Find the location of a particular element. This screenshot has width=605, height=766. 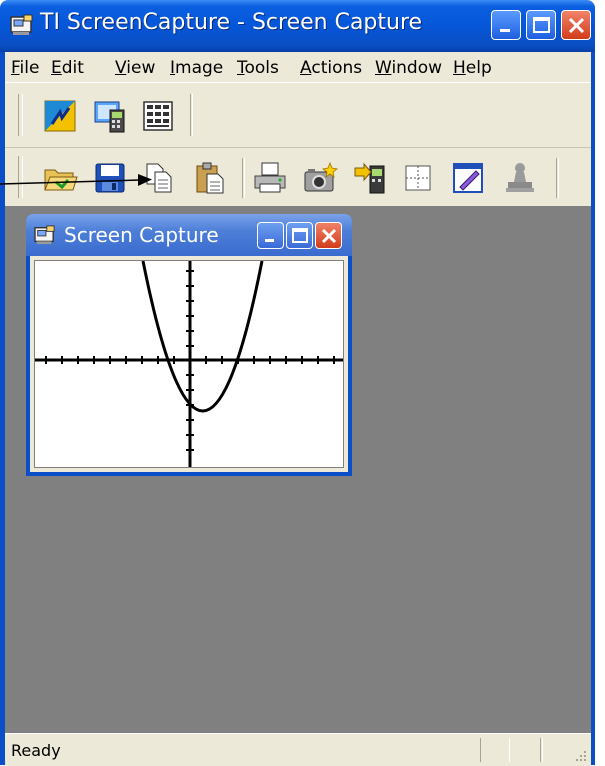

child-maximize-button is located at coordinates (299, 235).